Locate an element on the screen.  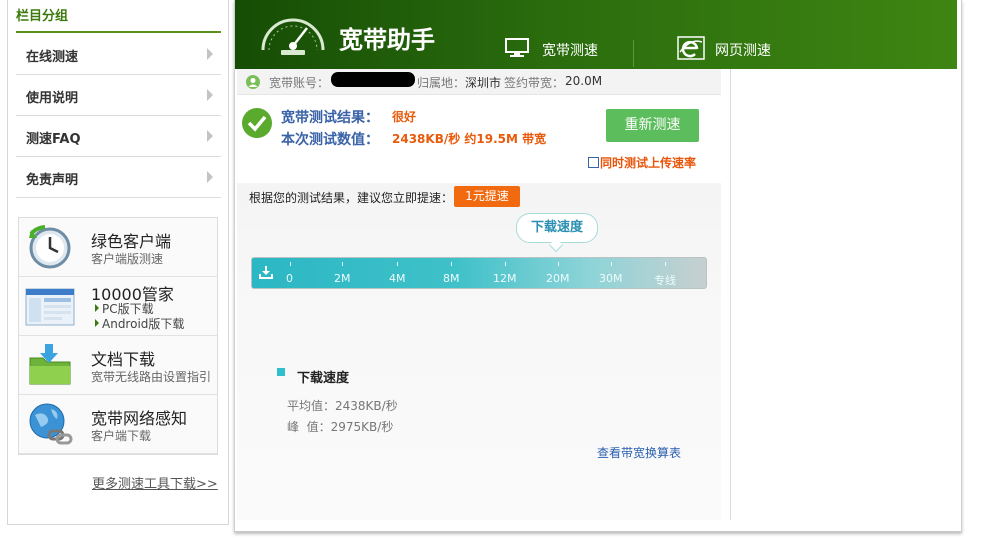
tool-title: 文档下载 is located at coordinates (123, 359).